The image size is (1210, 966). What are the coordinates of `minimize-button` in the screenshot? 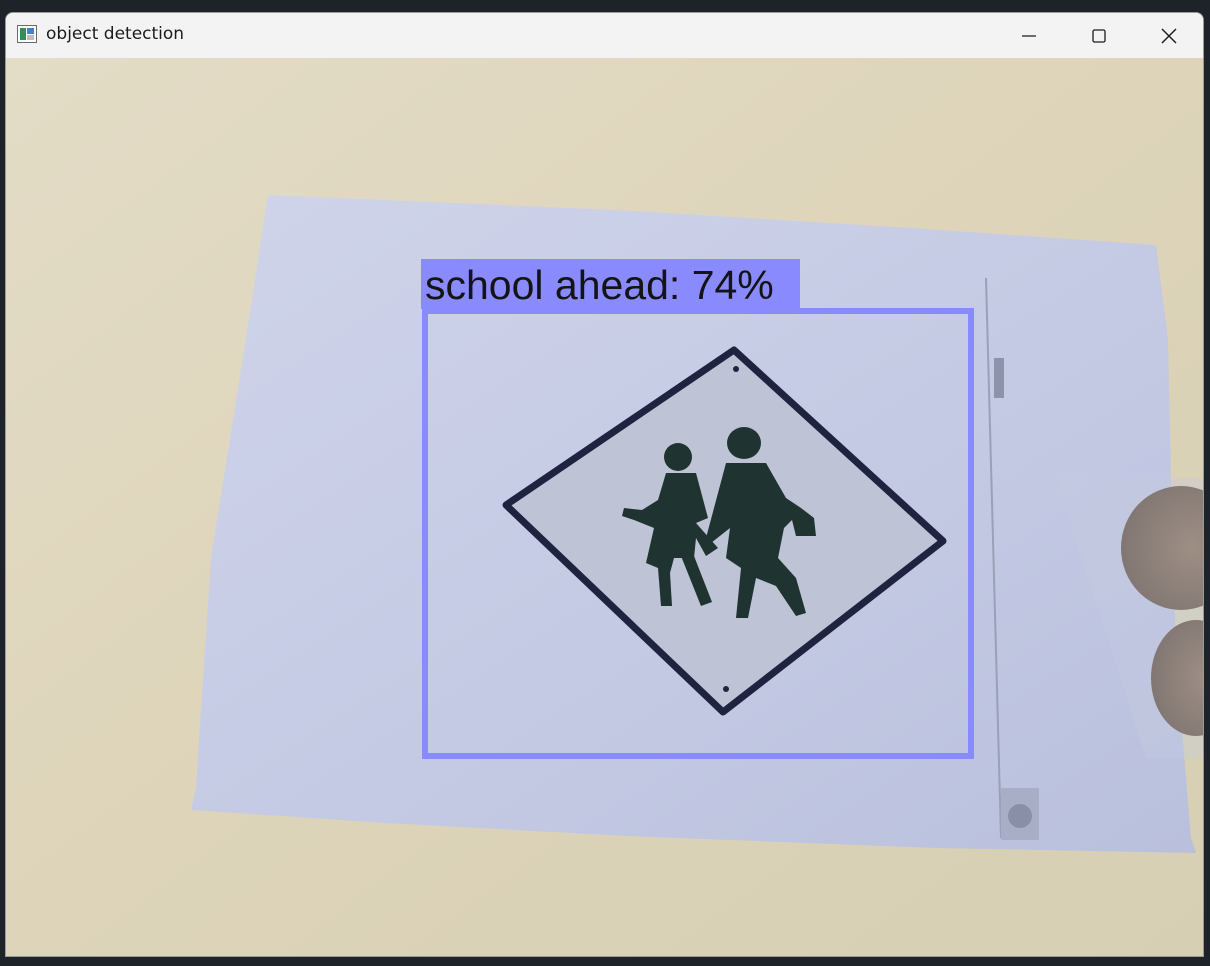 It's located at (1029, 35).